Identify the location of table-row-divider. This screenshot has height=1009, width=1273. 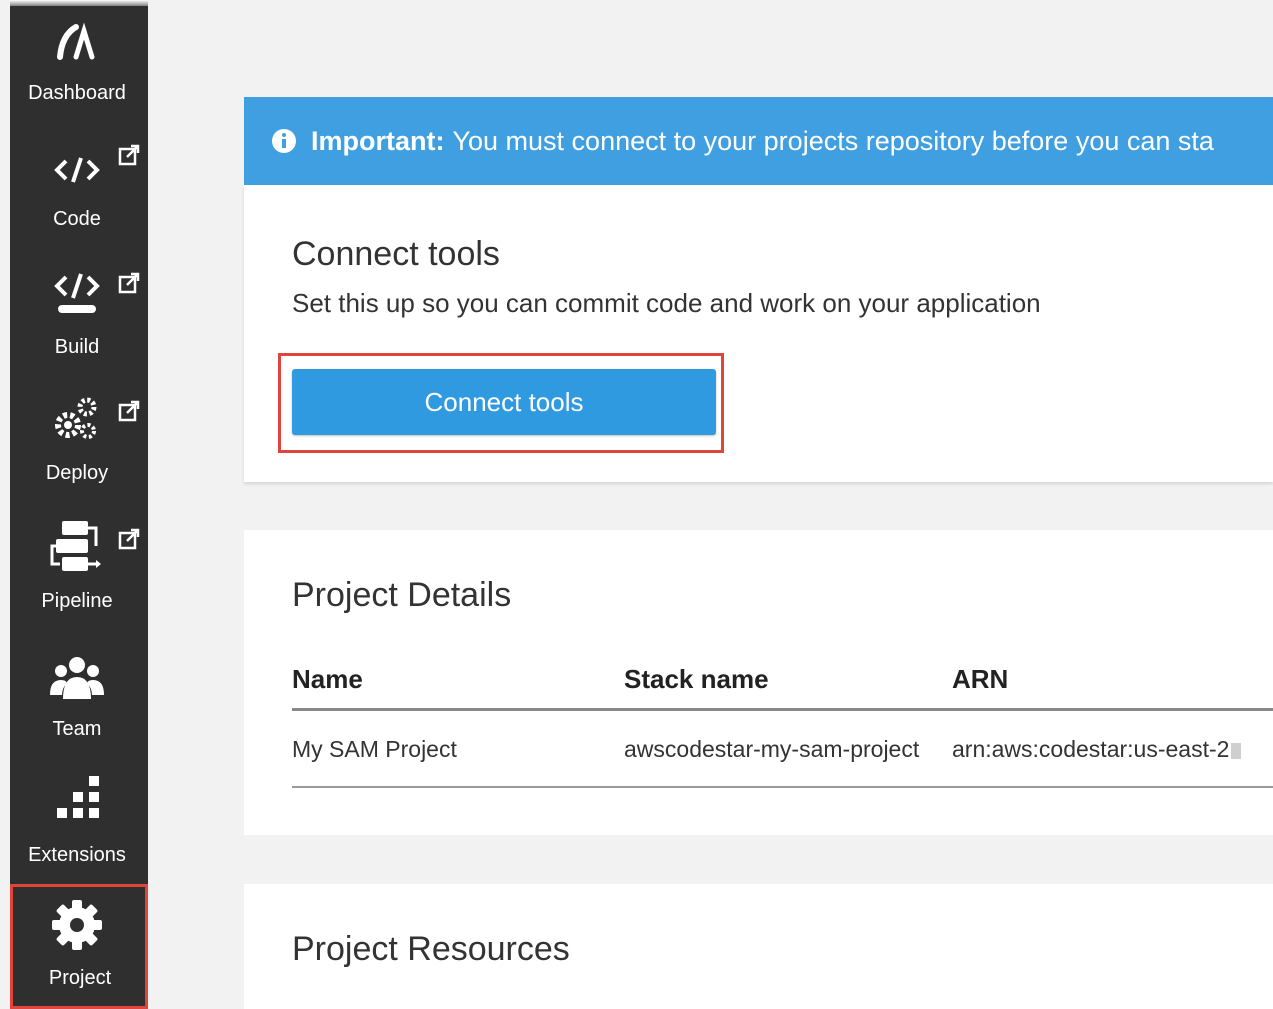
(782, 787).